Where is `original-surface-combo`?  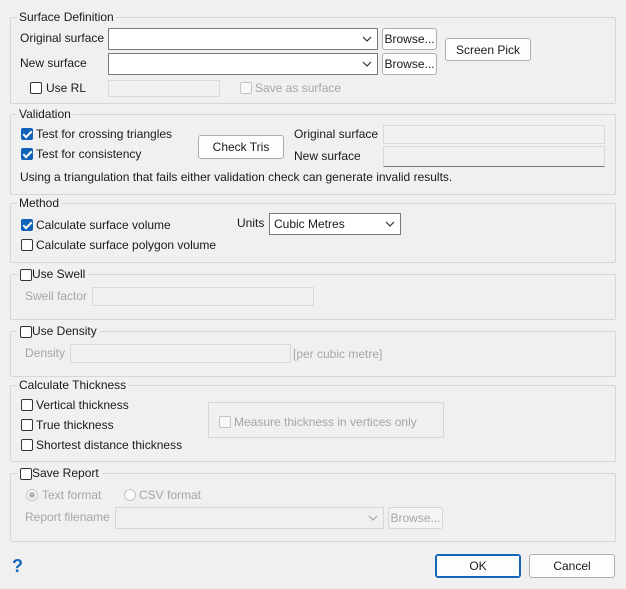
original-surface-combo is located at coordinates (243, 39).